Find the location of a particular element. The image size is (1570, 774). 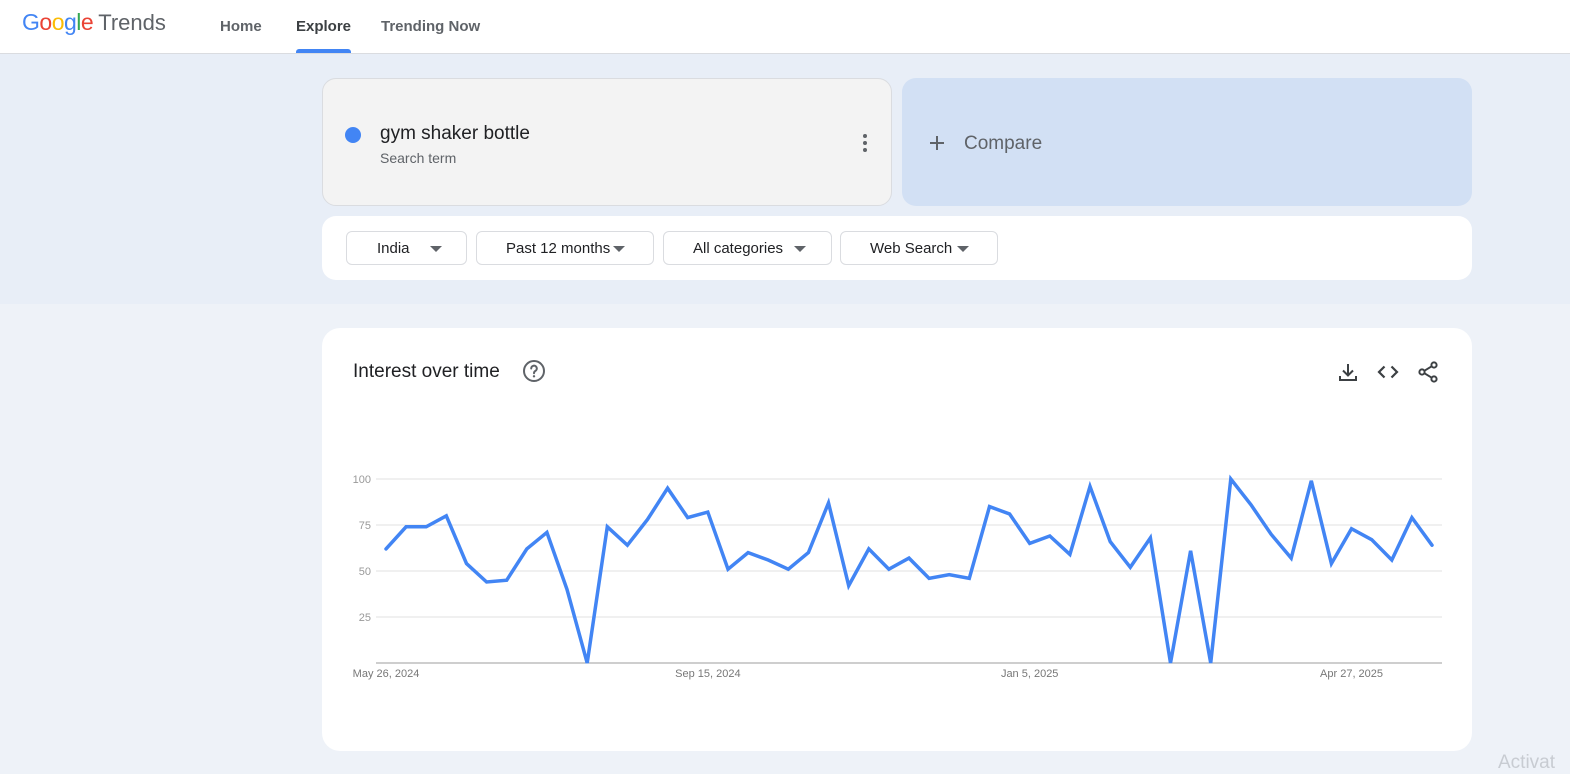

search-term-name: gym shaker bottle is located at coordinates (455, 134).